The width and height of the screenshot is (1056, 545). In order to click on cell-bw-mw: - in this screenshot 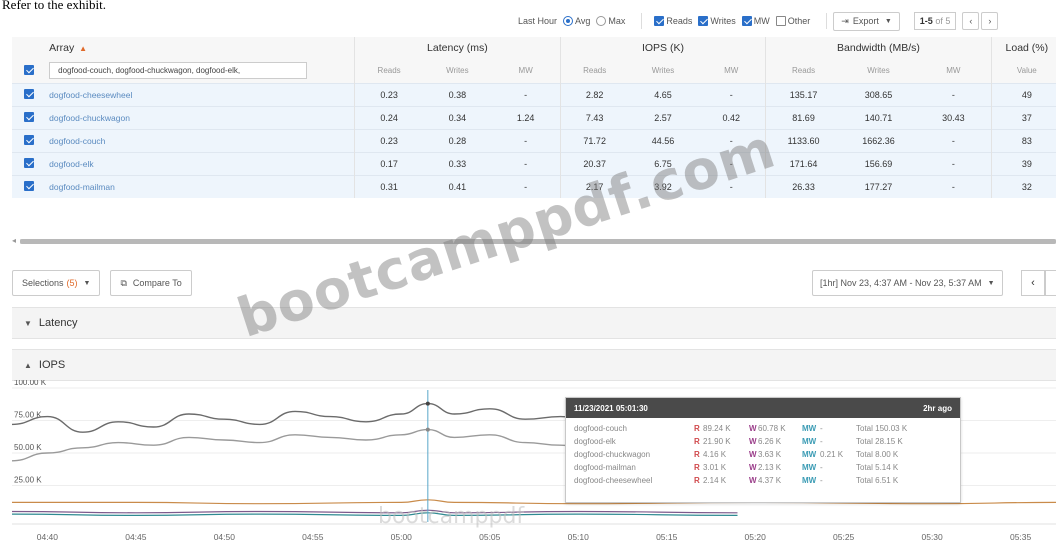, I will do `click(953, 186)`.